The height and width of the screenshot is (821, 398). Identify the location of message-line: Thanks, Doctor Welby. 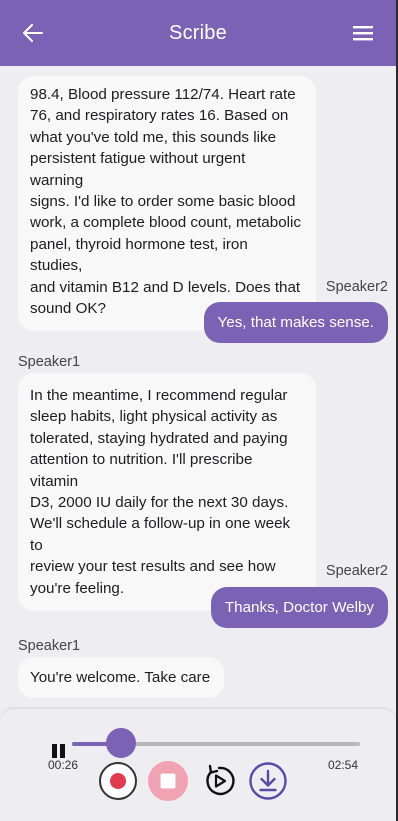
(299, 607).